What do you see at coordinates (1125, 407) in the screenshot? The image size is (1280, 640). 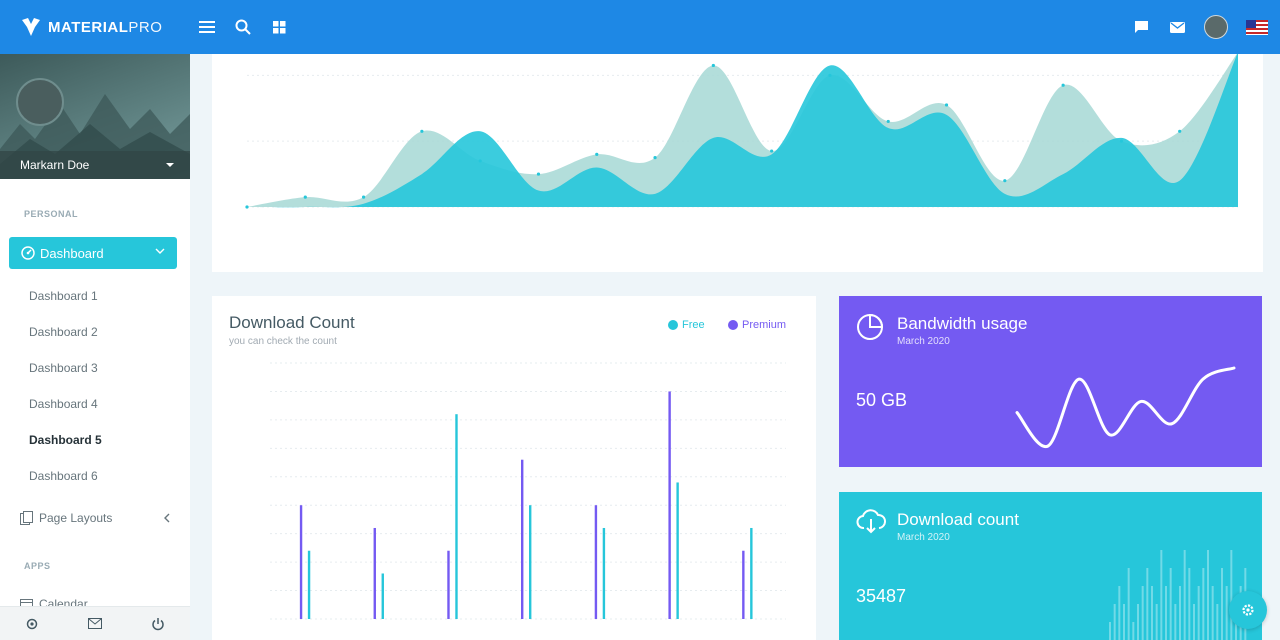 I see `bandwidth-sparkline` at bounding box center [1125, 407].